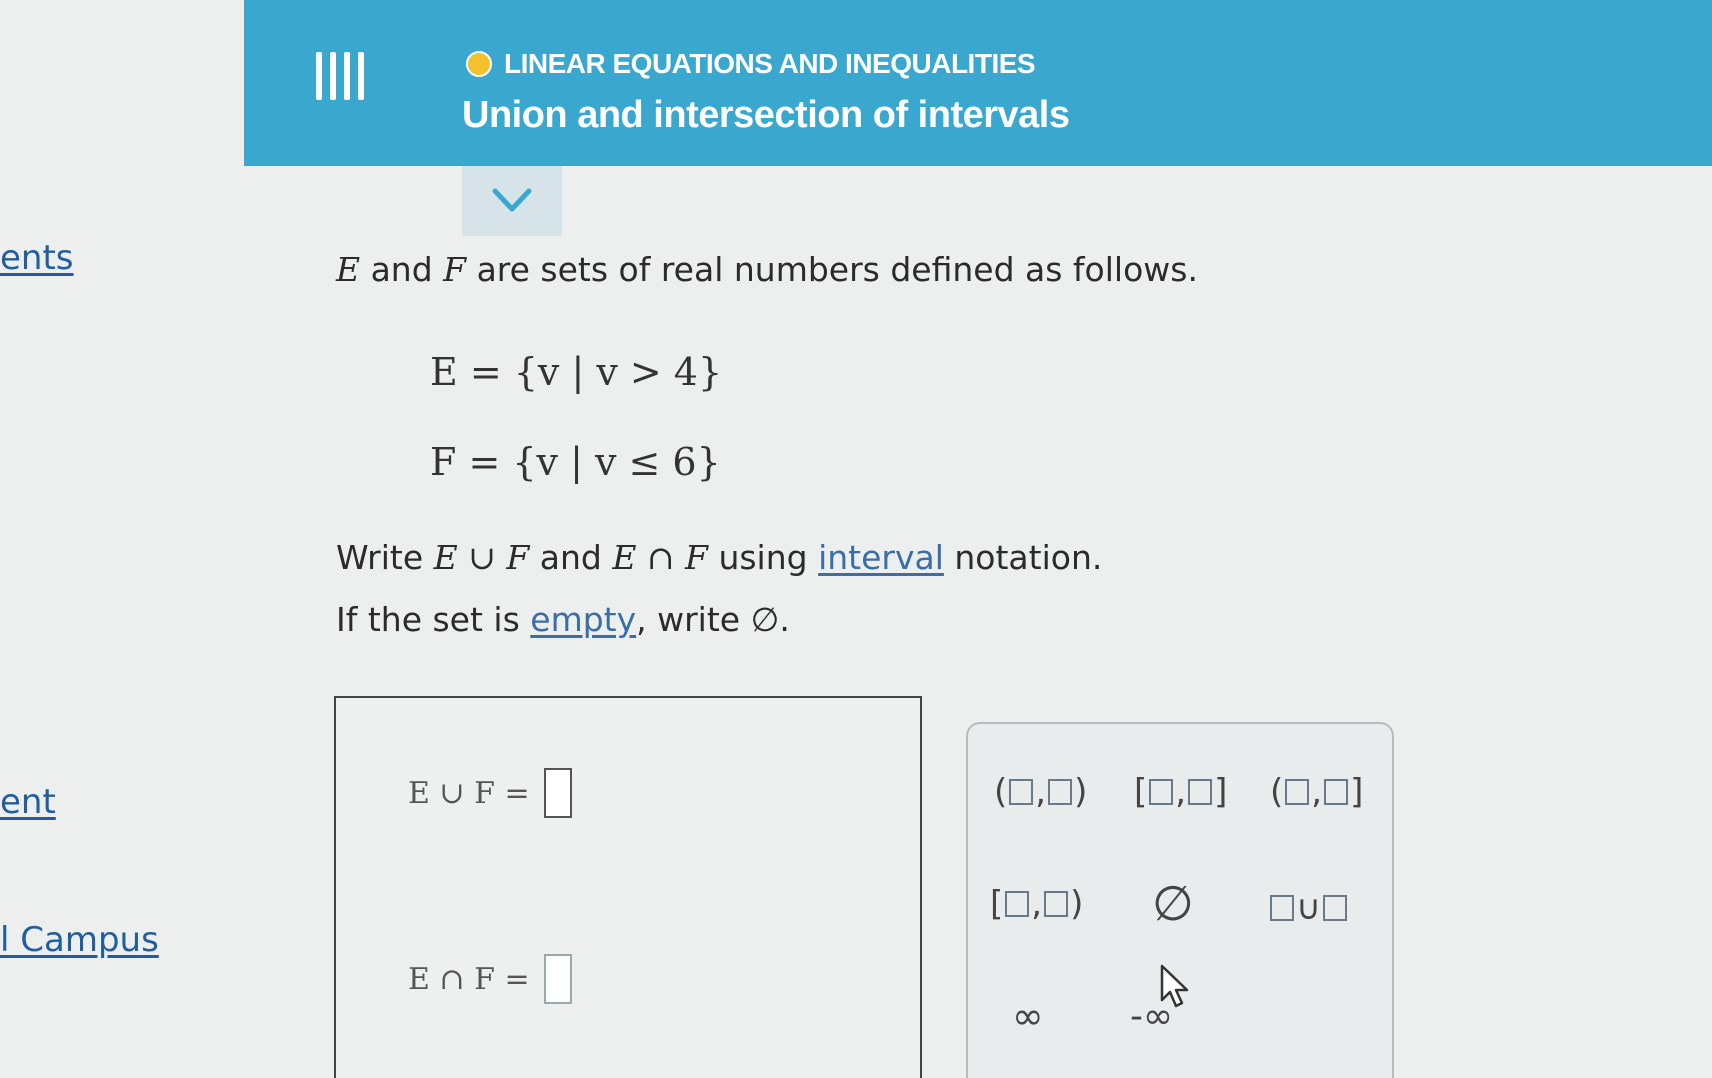  What do you see at coordinates (557, 793) in the screenshot?
I see `union-input` at bounding box center [557, 793].